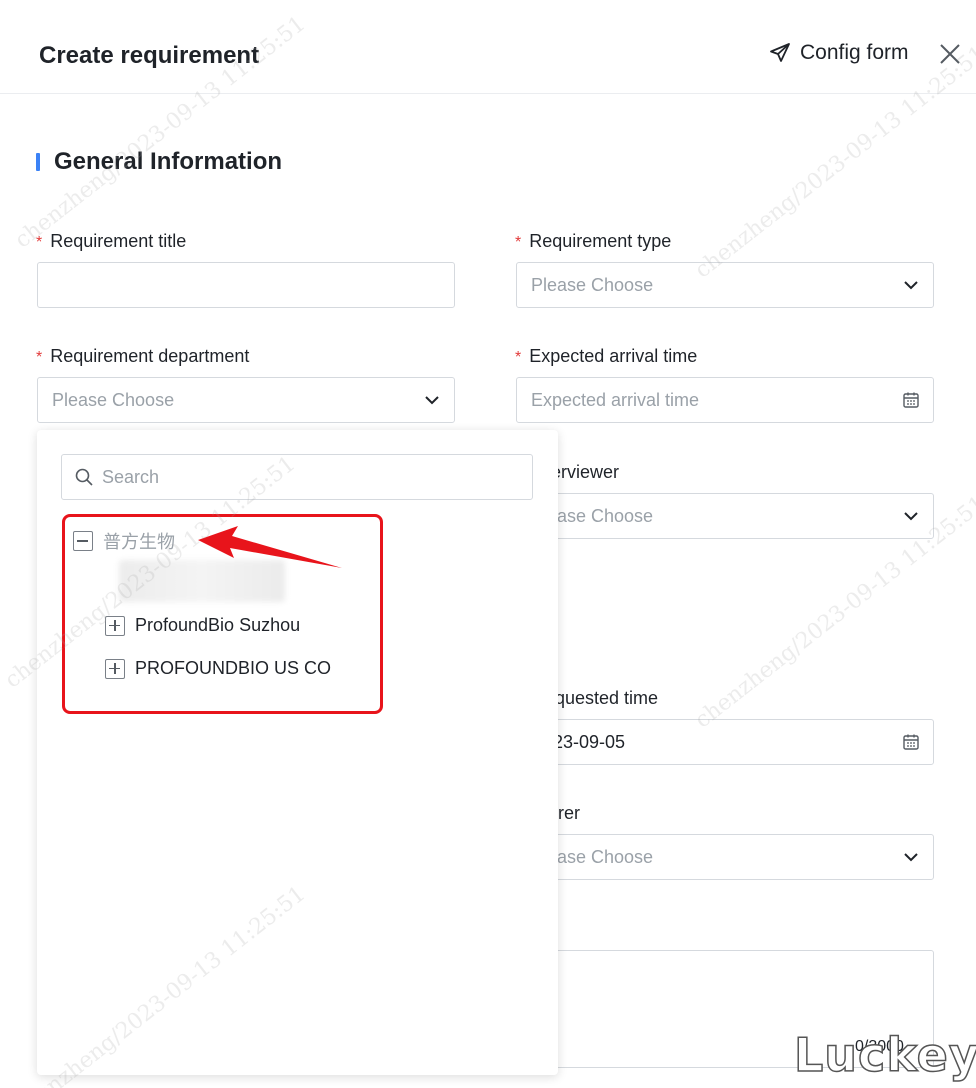 The width and height of the screenshot is (976, 1088). I want to click on section-header: General Information, so click(159, 162).